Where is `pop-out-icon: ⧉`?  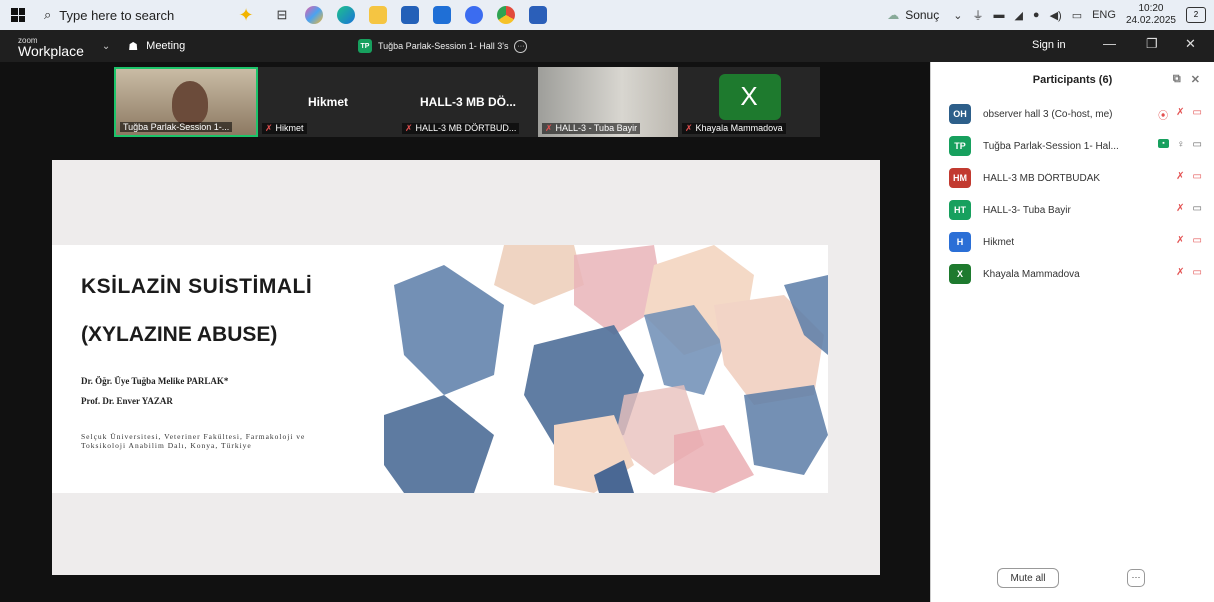
pop-out-icon: ⧉ is located at coordinates (1177, 79).